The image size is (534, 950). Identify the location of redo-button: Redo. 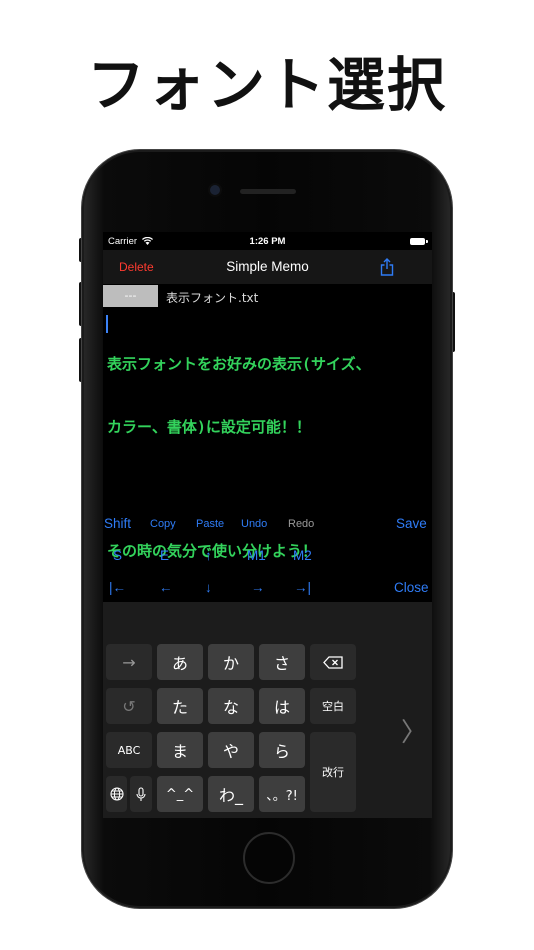
(301, 524).